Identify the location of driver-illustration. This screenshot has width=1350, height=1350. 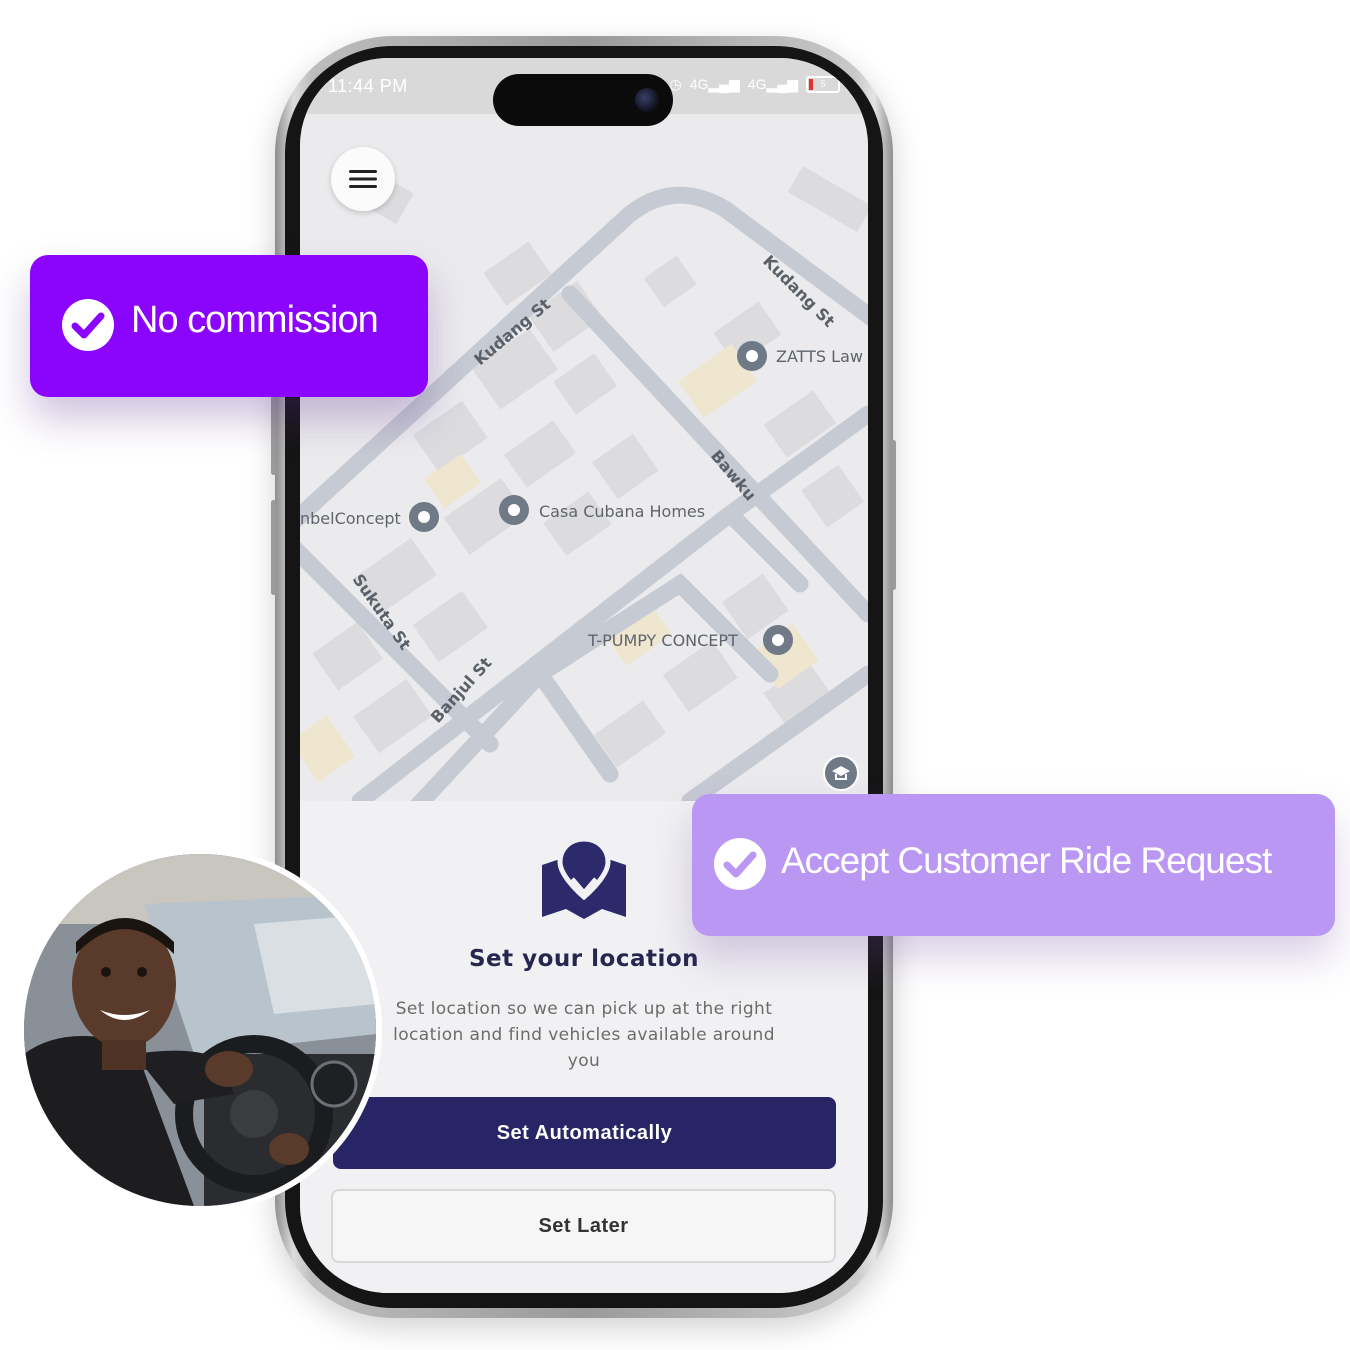
(200, 1030).